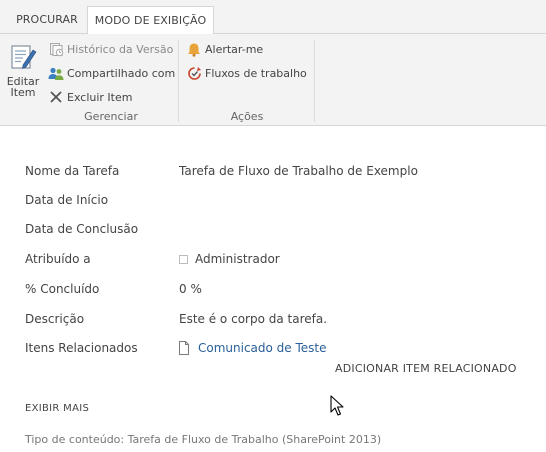 This screenshot has width=546, height=452. Describe the element at coordinates (47, 20) in the screenshot. I see `tab-procurar: PROCURAR` at that location.